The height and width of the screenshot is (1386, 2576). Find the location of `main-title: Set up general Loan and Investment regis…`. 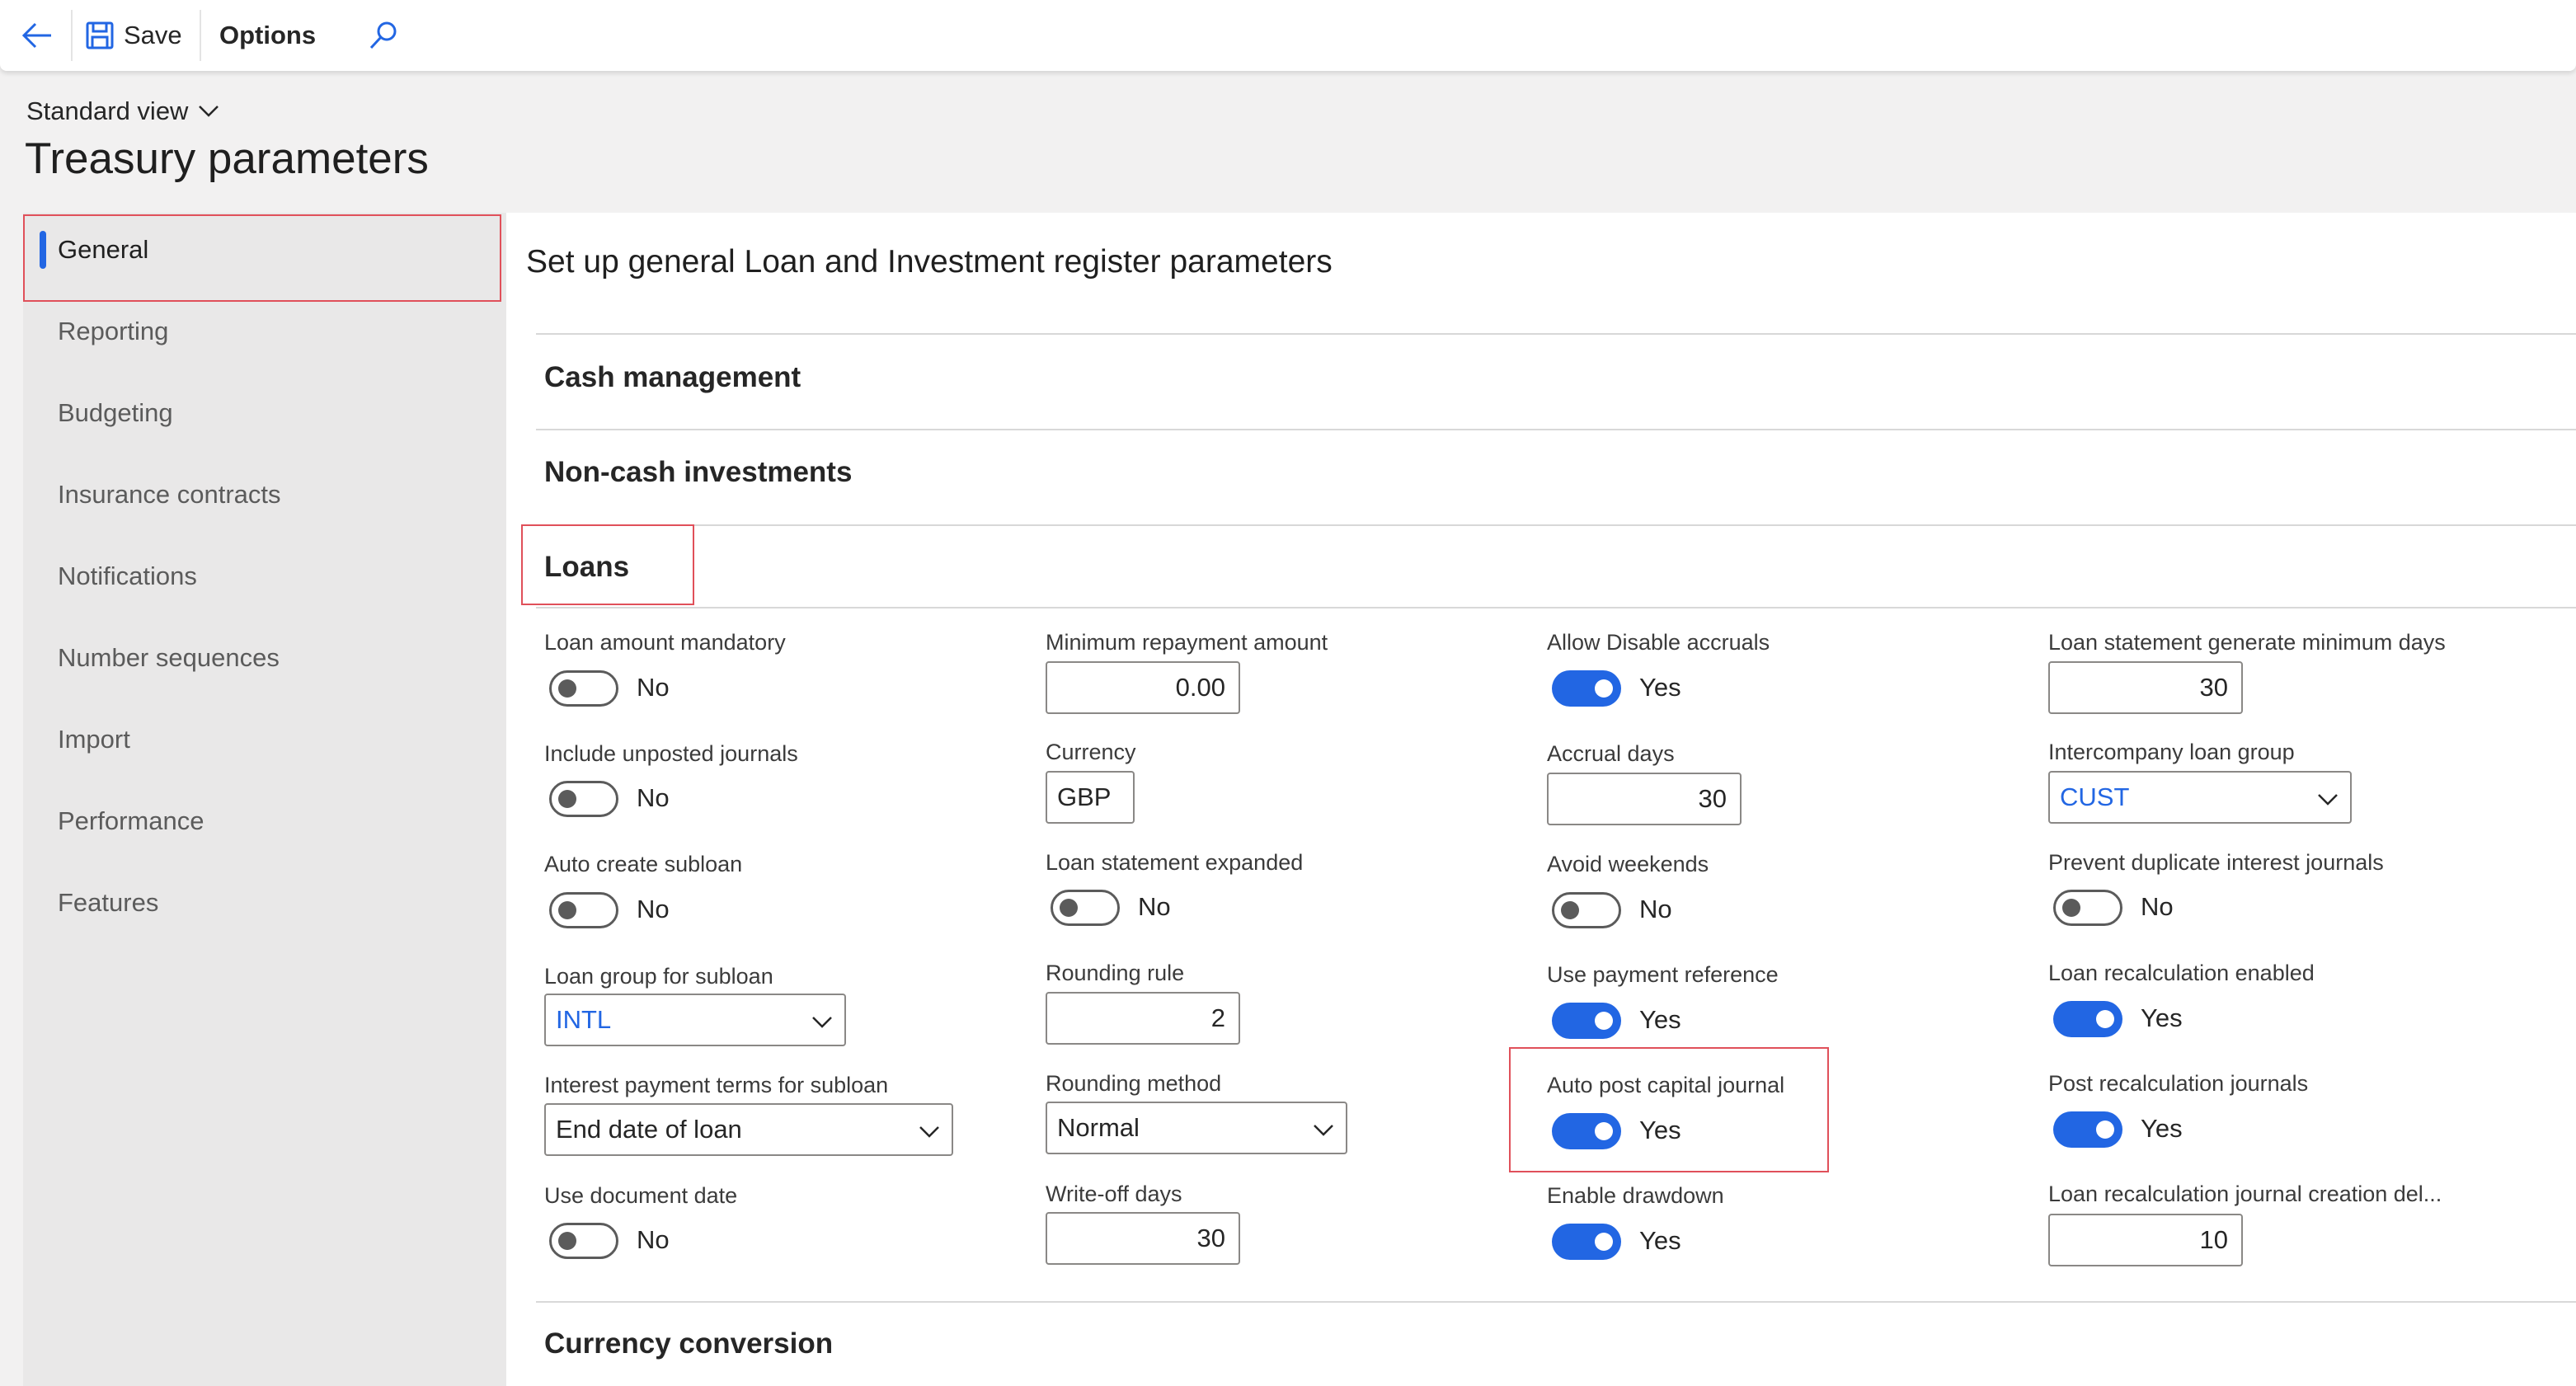

main-title: Set up general Loan and Investment regis… is located at coordinates (929, 262).